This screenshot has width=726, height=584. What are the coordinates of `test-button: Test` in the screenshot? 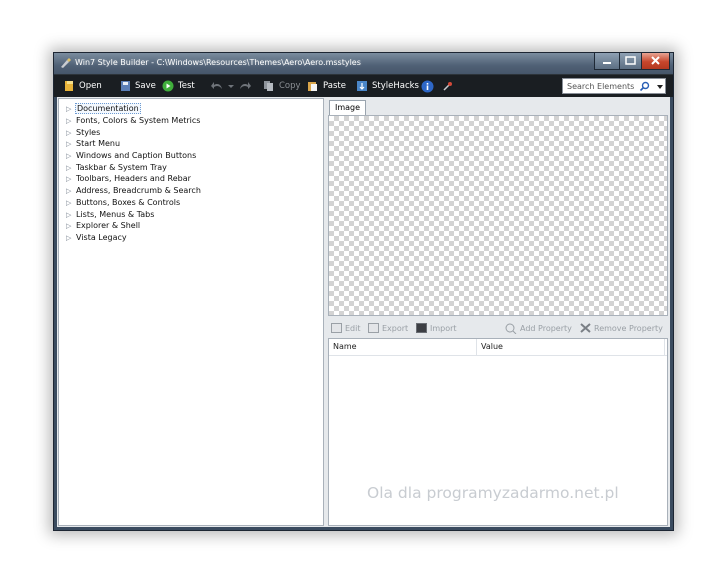 It's located at (178, 86).